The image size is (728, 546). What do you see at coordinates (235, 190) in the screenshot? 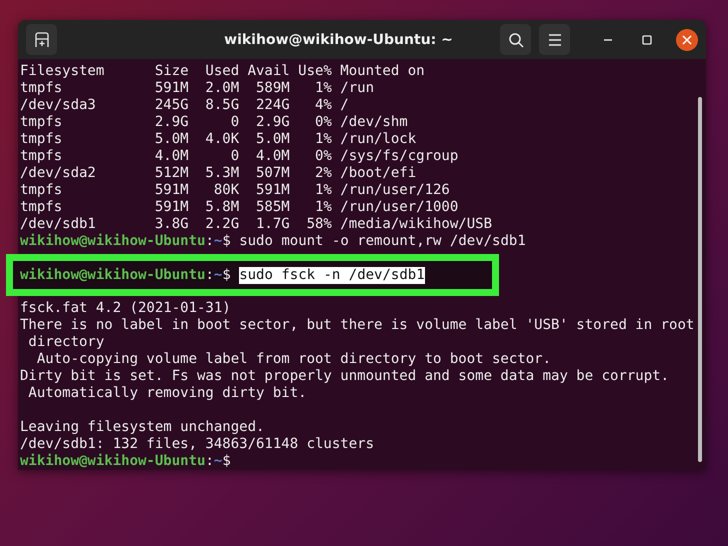
I see `output-line: tmpfs 591M 80K 591M 1% /run/user/126` at bounding box center [235, 190].